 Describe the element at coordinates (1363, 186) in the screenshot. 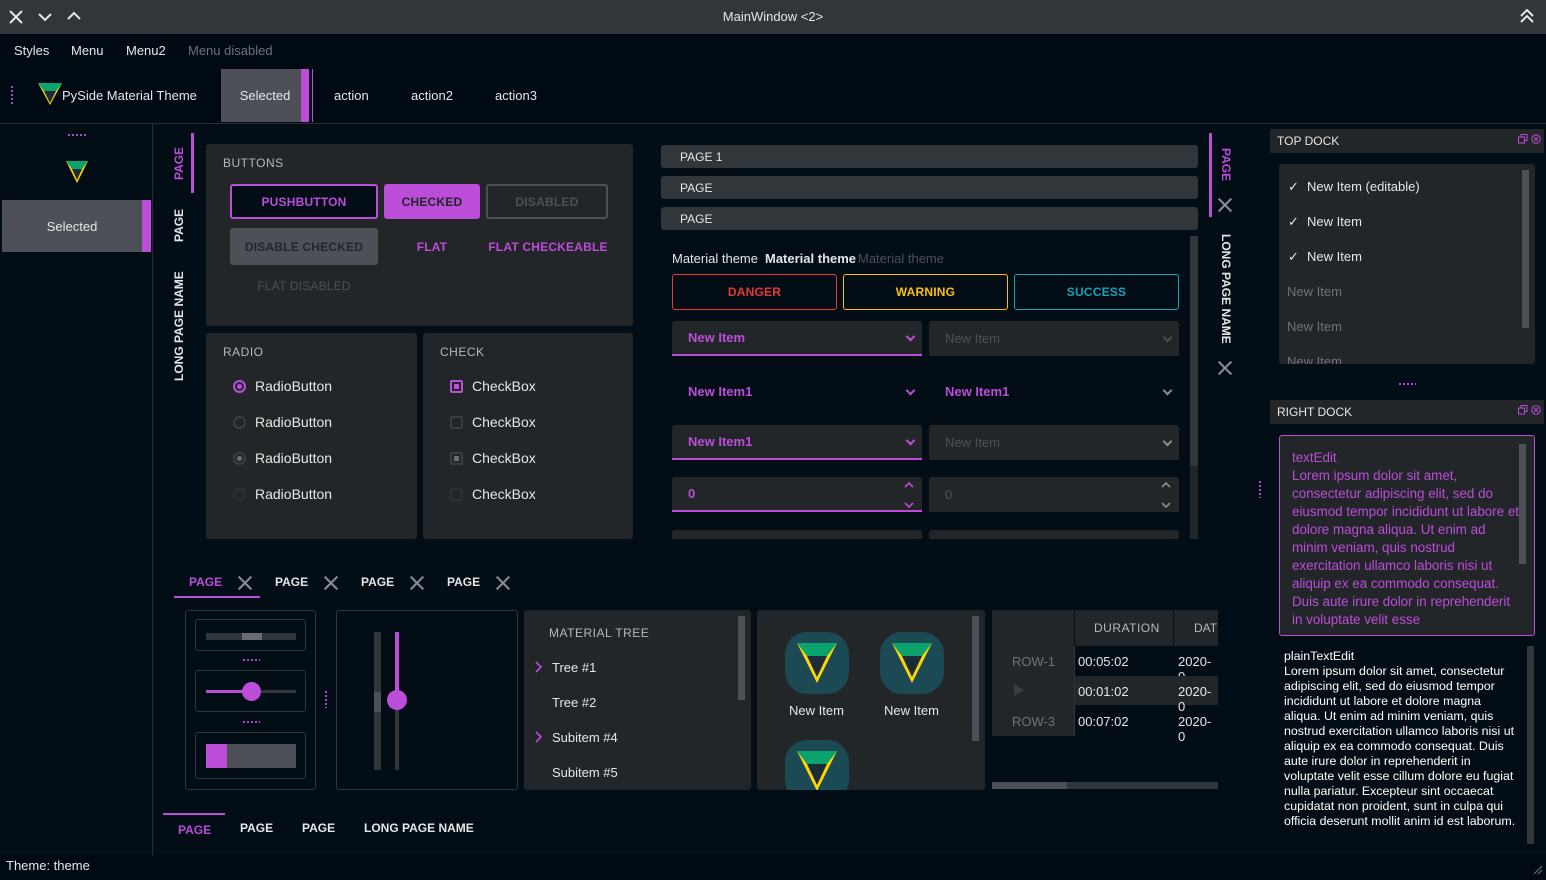

I see `dock-list-item-1: New Item (editable)` at that location.